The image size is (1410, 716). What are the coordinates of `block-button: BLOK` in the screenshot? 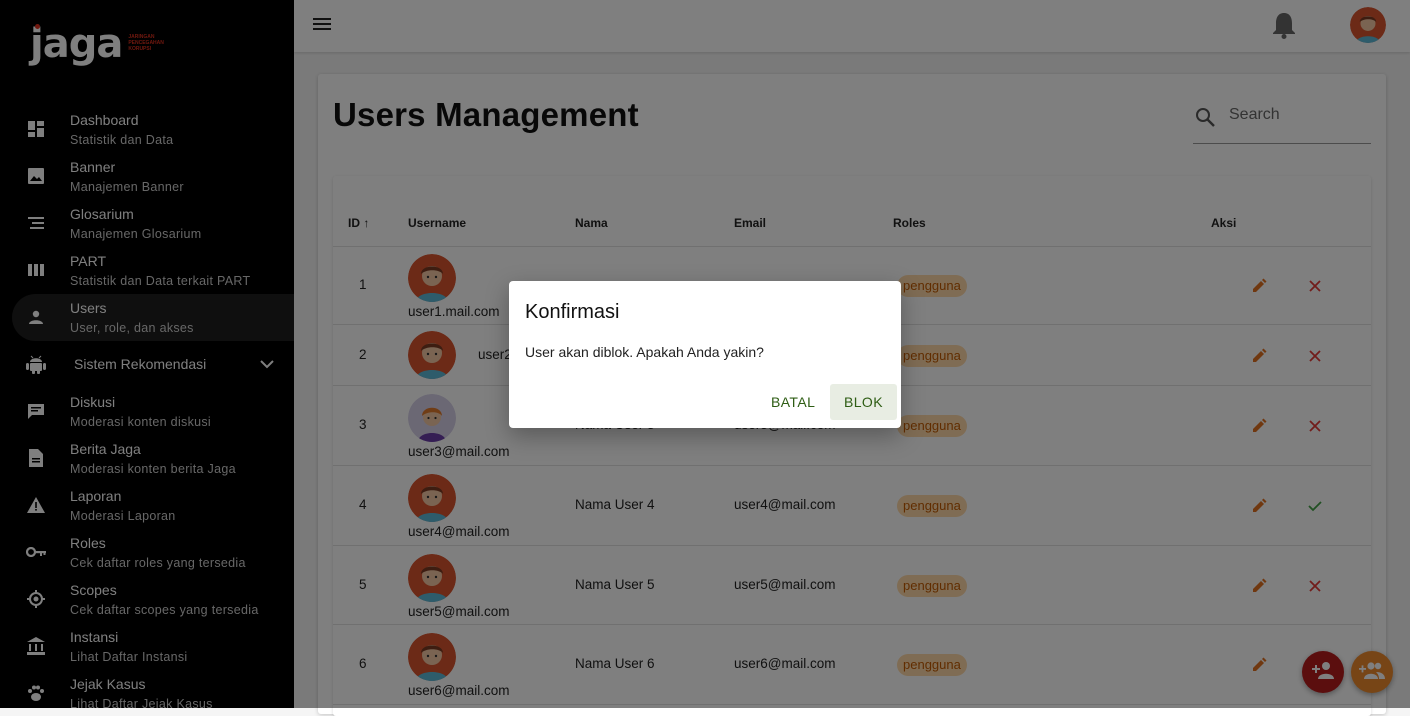 It's located at (863, 402).